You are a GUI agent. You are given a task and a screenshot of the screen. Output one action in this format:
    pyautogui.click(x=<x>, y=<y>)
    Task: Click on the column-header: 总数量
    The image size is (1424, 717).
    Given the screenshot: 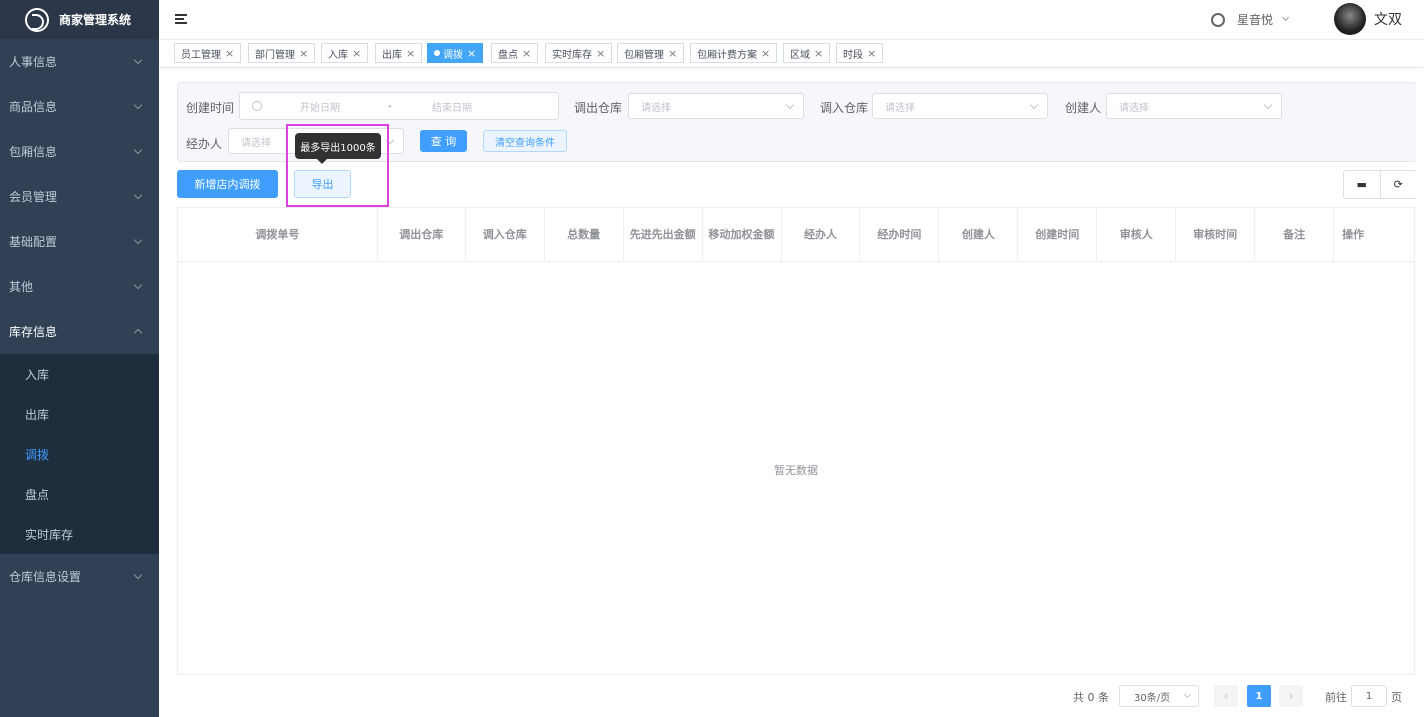 What is the action you would take?
    pyautogui.click(x=584, y=235)
    